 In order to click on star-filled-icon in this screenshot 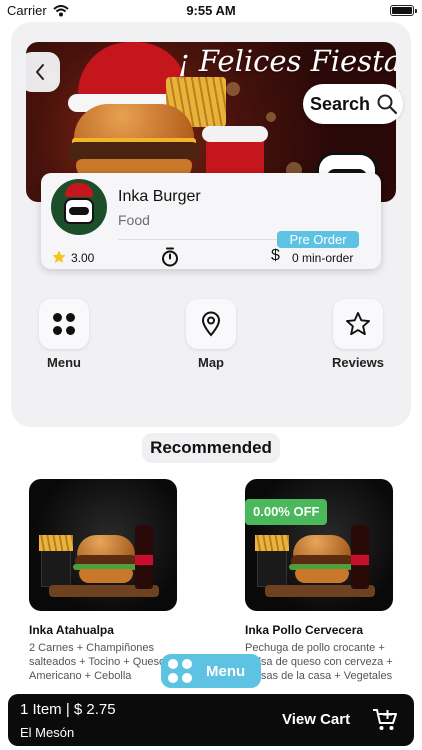, I will do `click(59, 256)`.